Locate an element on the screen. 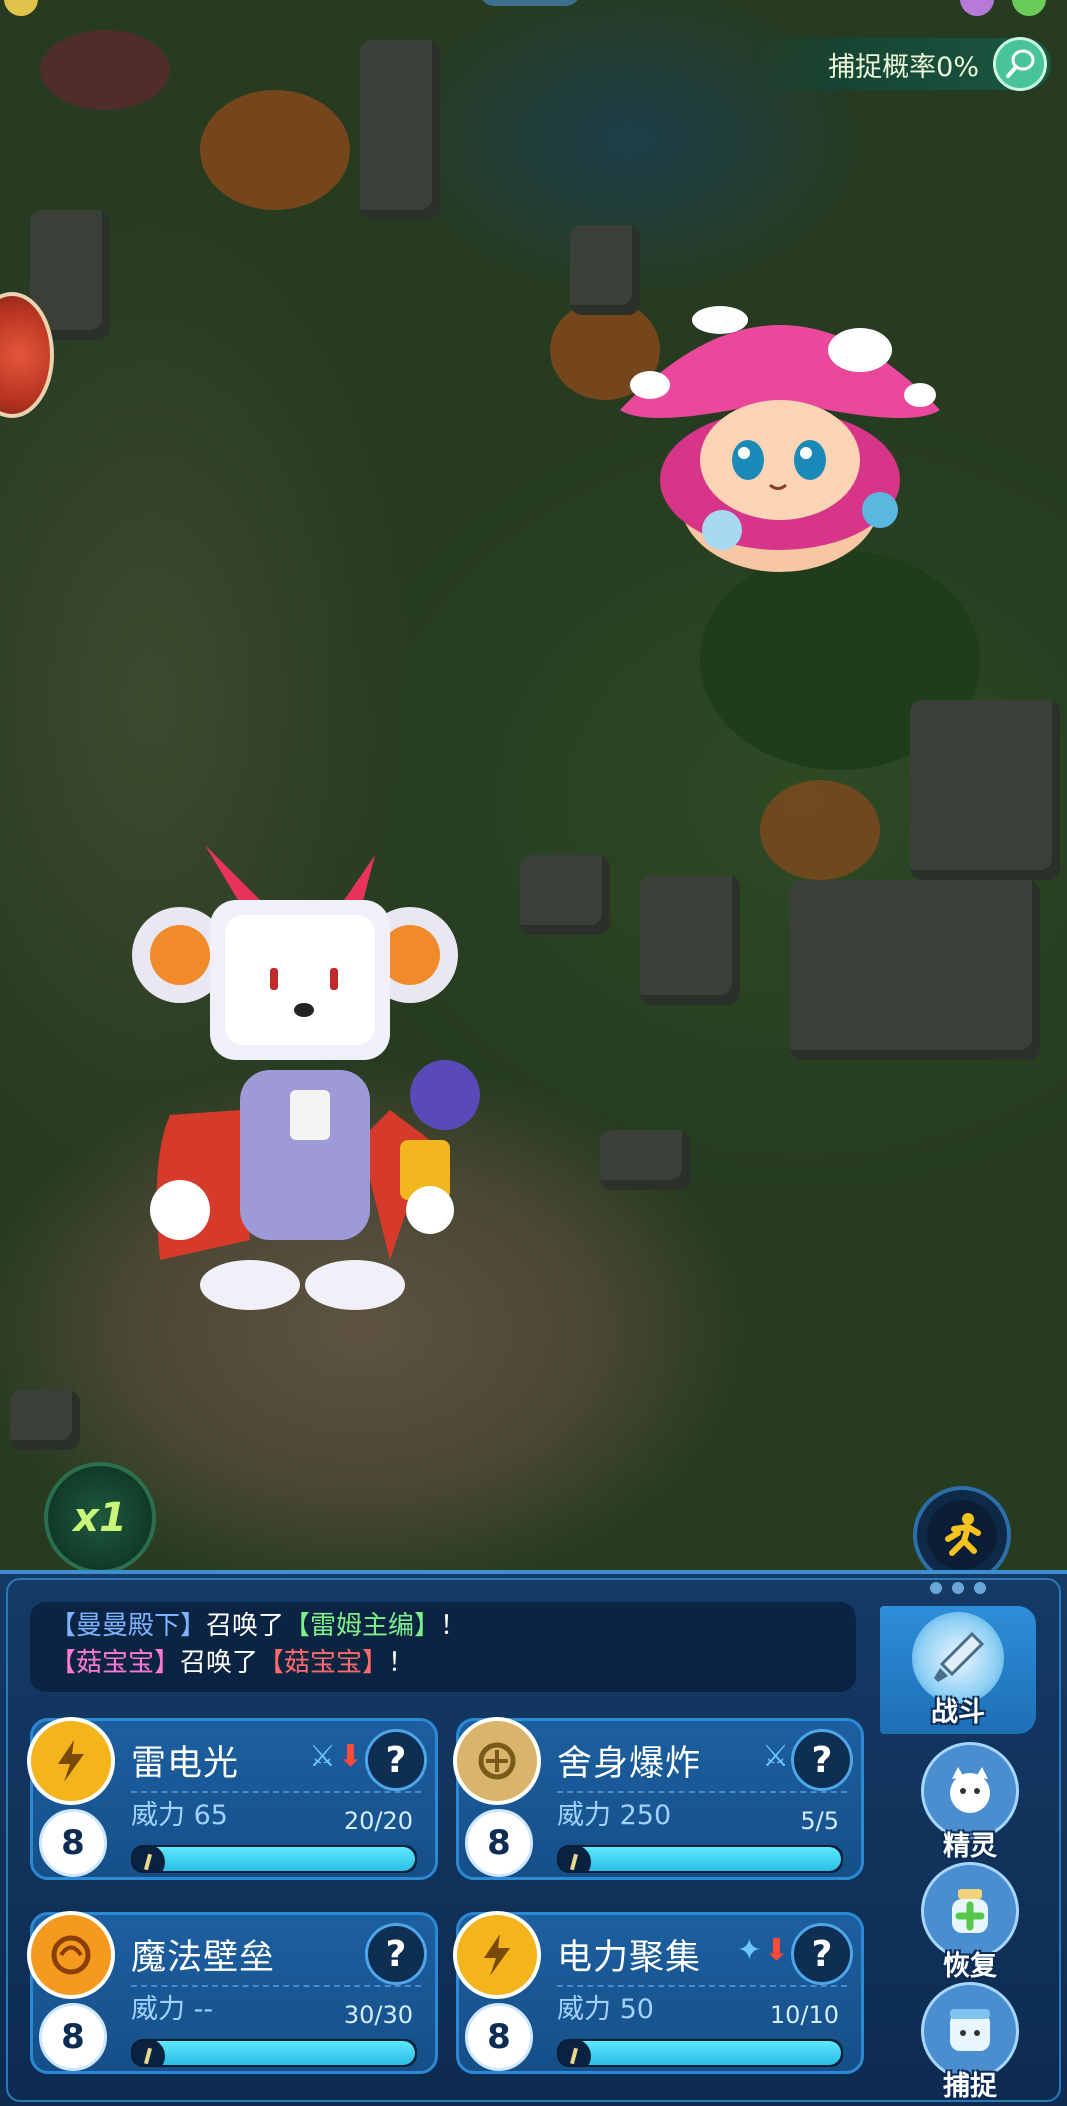 This screenshot has width=1067, height=2106. enemy-pet-mushroom is located at coordinates (780, 430).